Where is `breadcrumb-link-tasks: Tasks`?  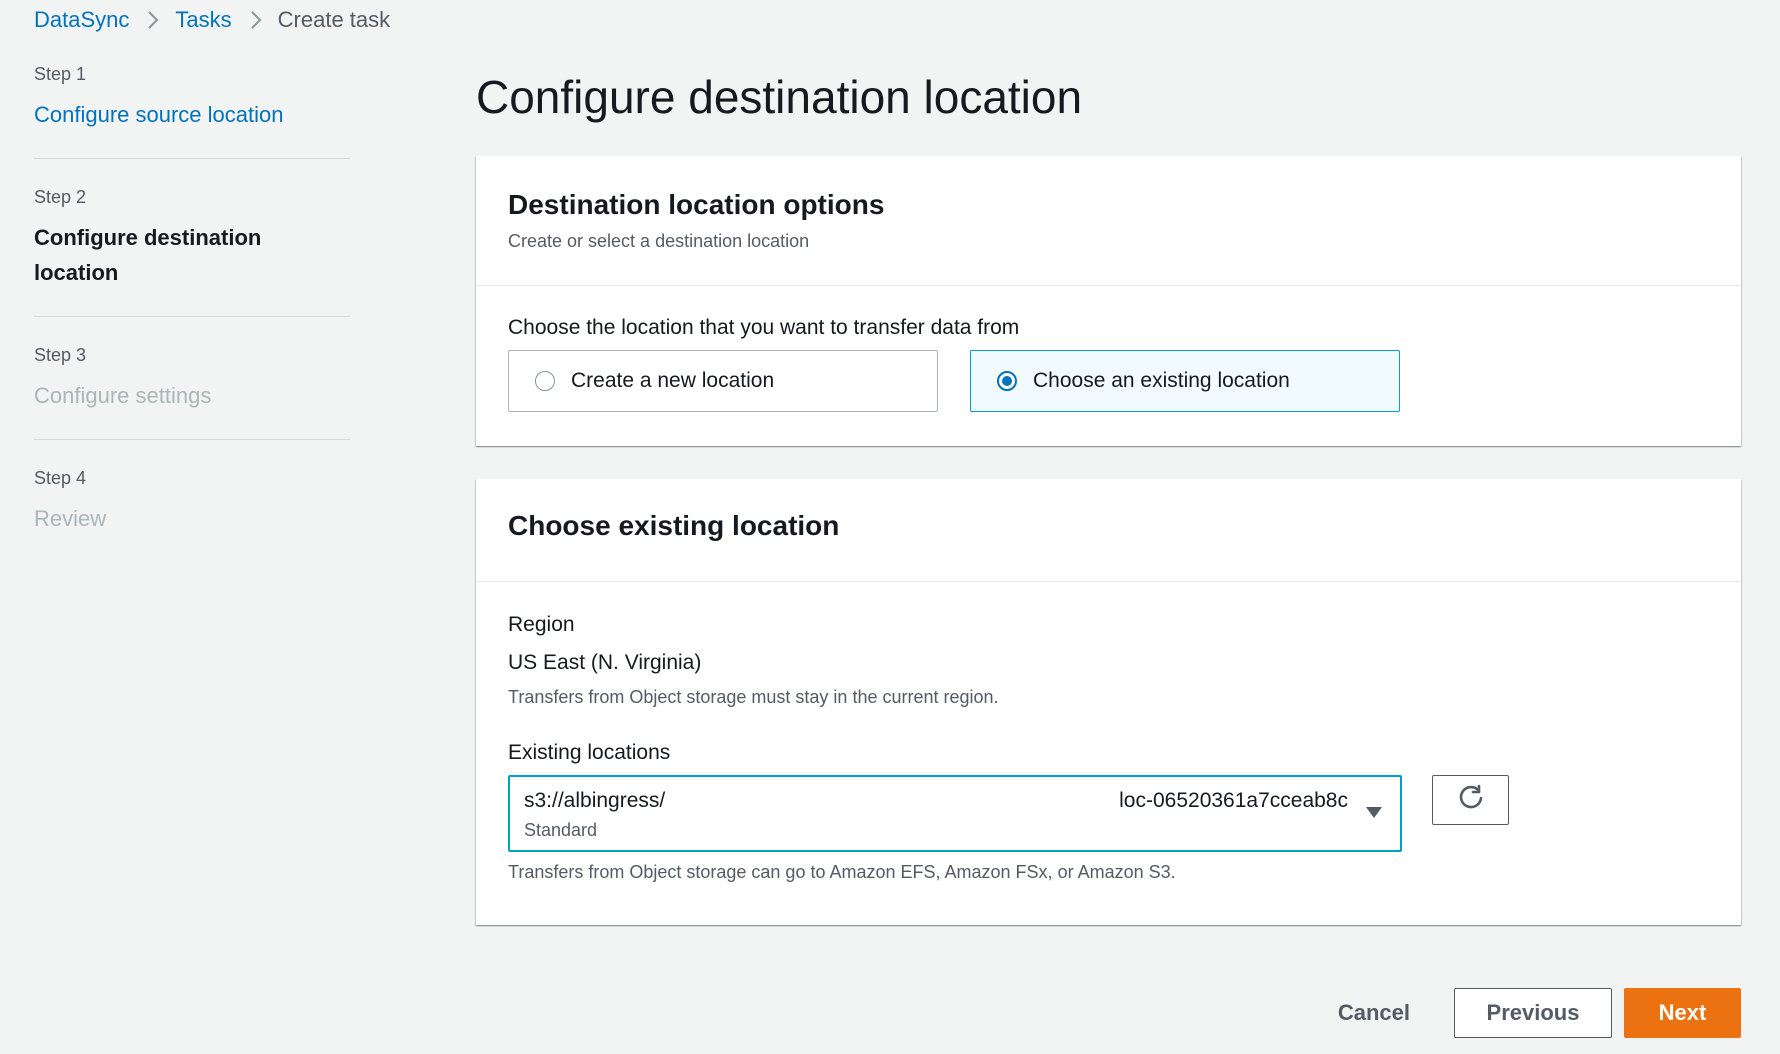
breadcrumb-link-tasks: Tasks is located at coordinates (203, 20).